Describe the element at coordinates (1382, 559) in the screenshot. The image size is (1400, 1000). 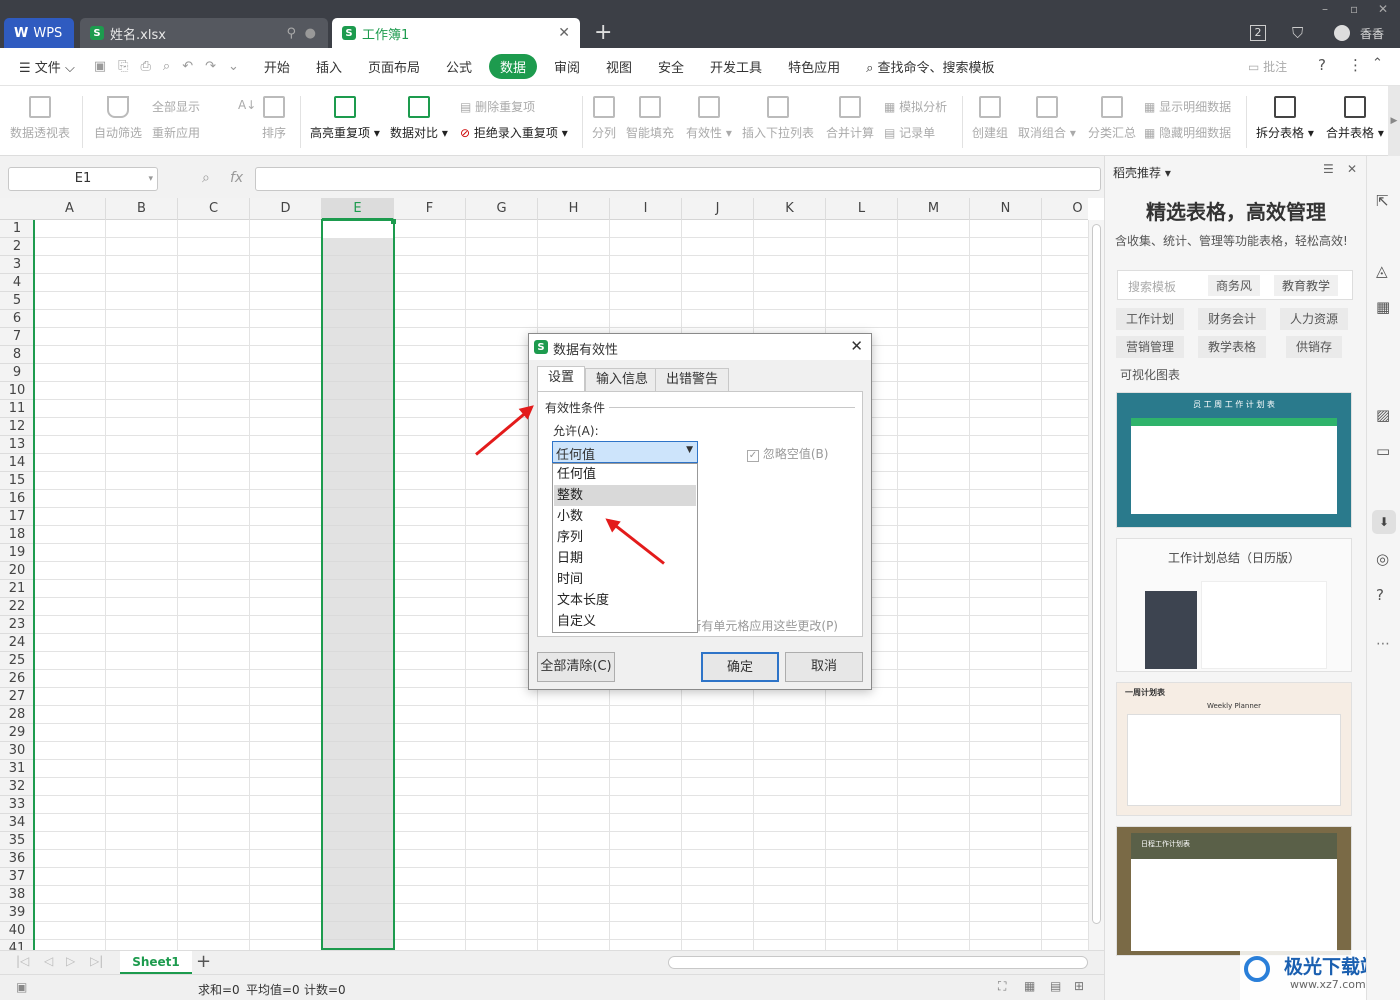
I see `backup-icon: ◎` at that location.